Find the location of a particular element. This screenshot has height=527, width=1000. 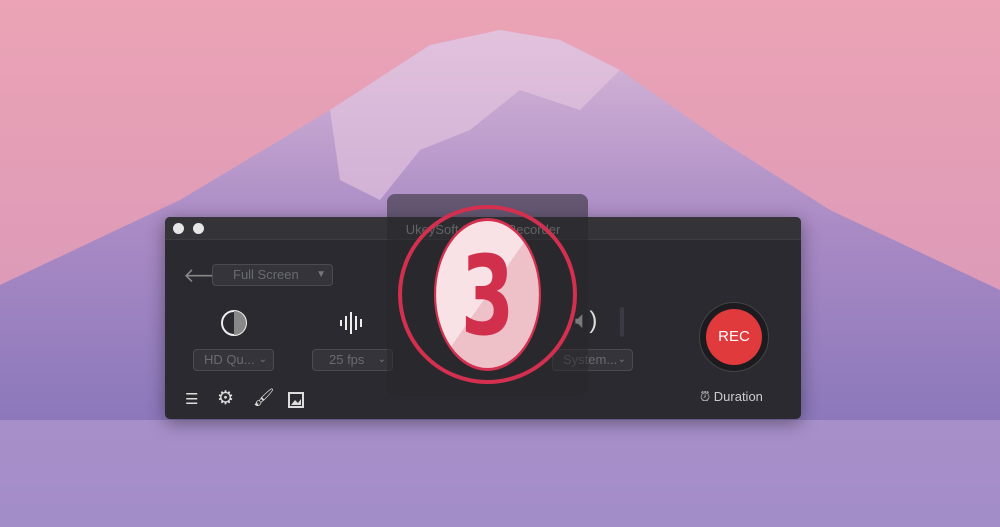

countdown-circle: 3 is located at coordinates (487, 294).